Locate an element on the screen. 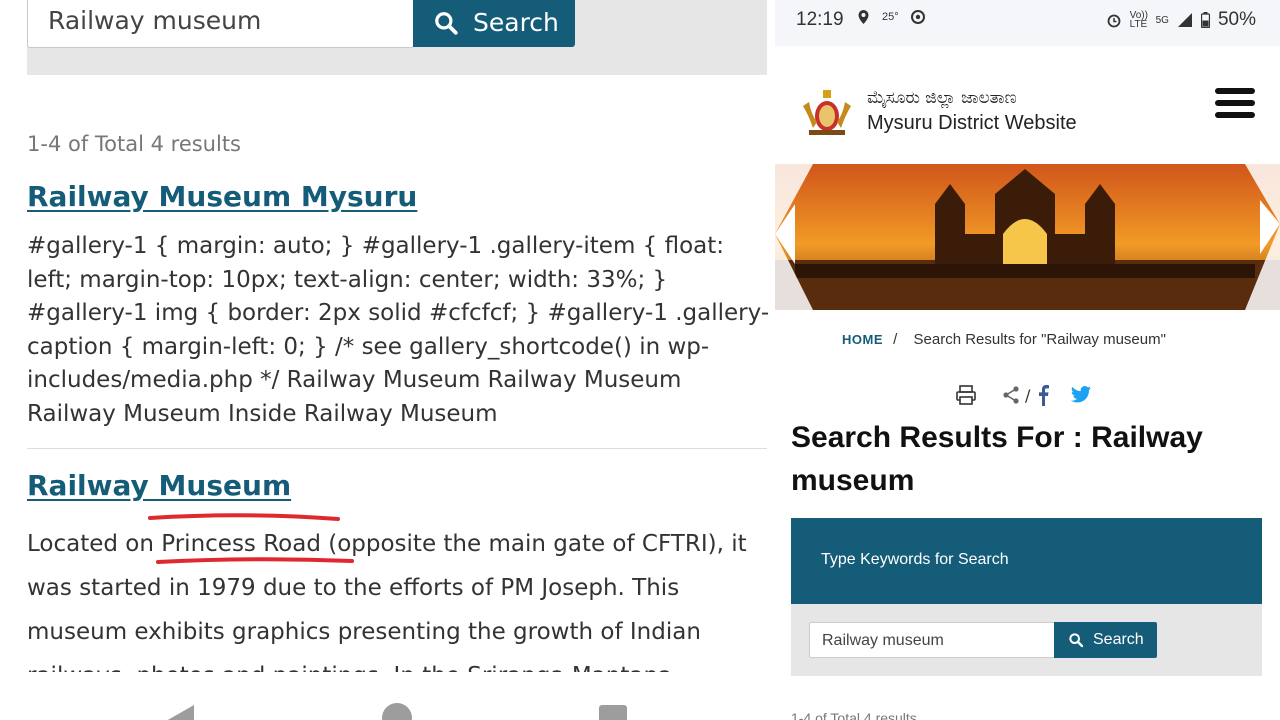 The image size is (1280, 720). location-icon is located at coordinates (863, 17).